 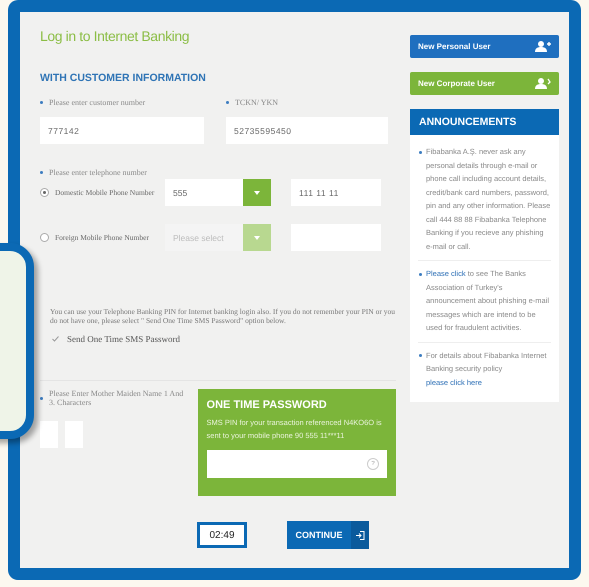 What do you see at coordinates (122, 102) in the screenshot?
I see `field-label: Please enter customer number` at bounding box center [122, 102].